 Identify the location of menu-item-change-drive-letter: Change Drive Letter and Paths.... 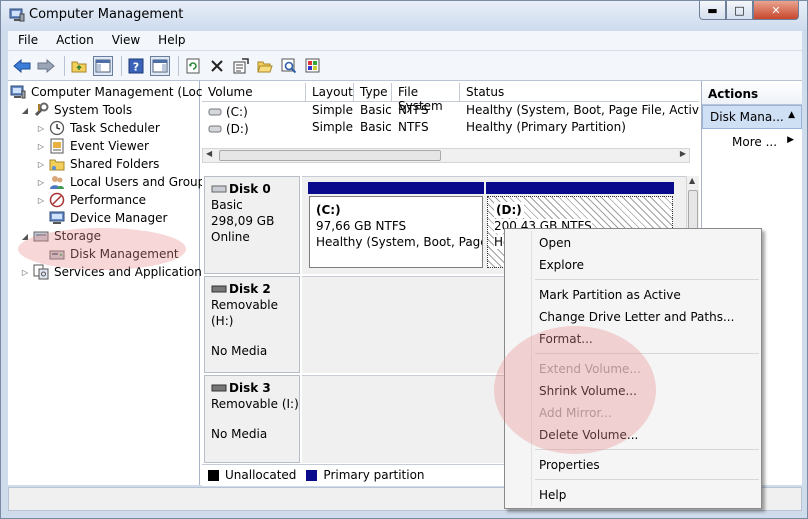
(636, 317).